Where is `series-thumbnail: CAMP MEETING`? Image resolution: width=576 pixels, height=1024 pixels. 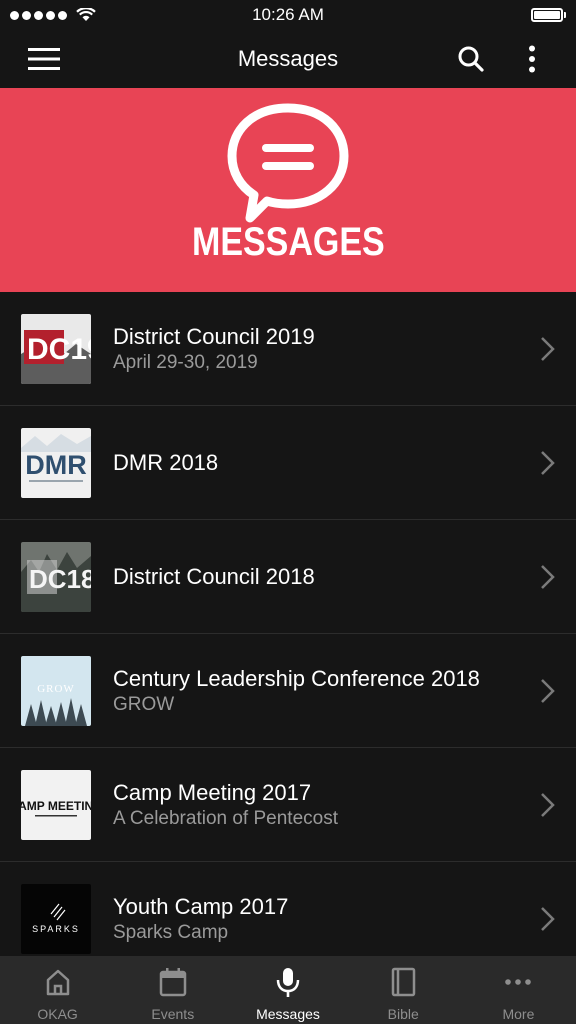
series-thumbnail: CAMP MEETING is located at coordinates (56, 805).